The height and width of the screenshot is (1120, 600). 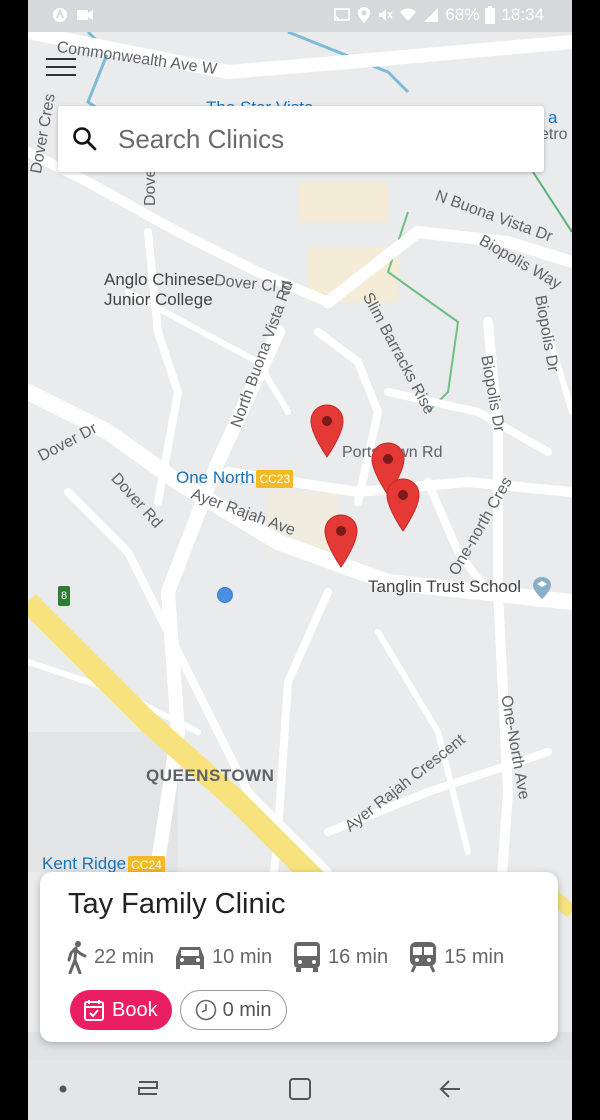 What do you see at coordinates (64, 596) in the screenshot?
I see `expressway-badge: 8` at bounding box center [64, 596].